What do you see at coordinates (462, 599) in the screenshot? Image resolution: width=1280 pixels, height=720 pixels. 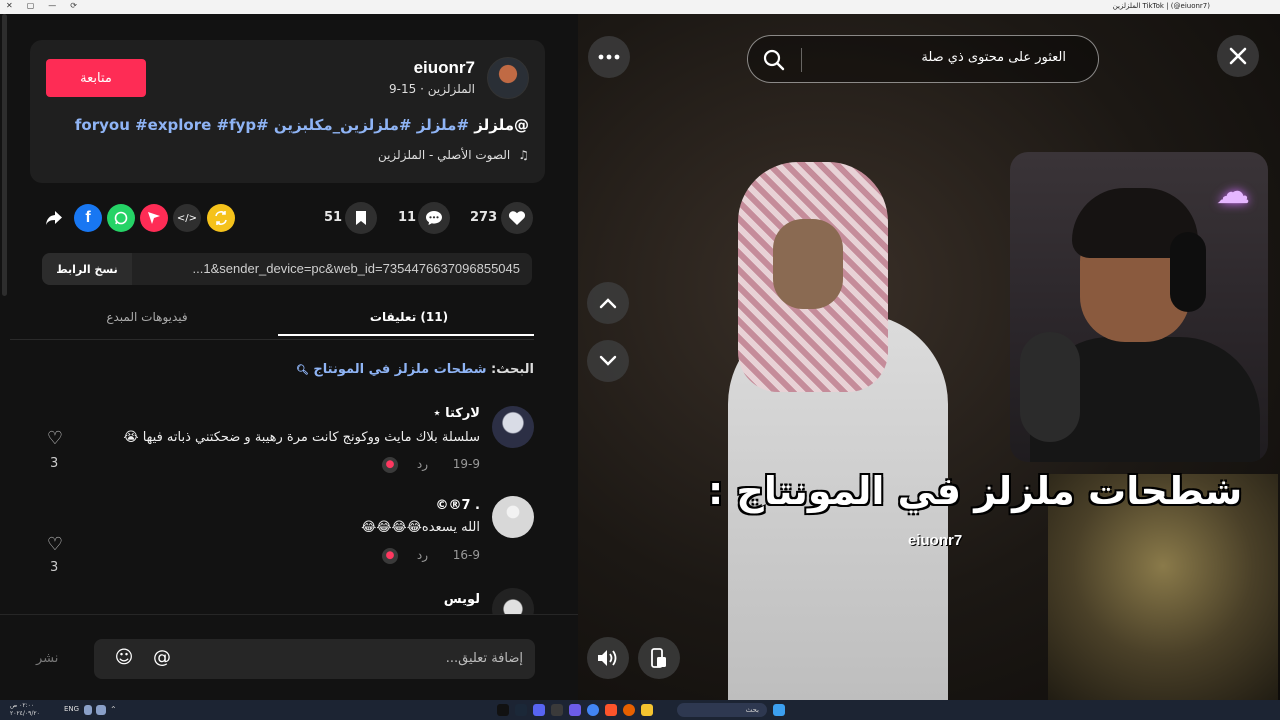 I see `commenter-name: لويس` at bounding box center [462, 599].